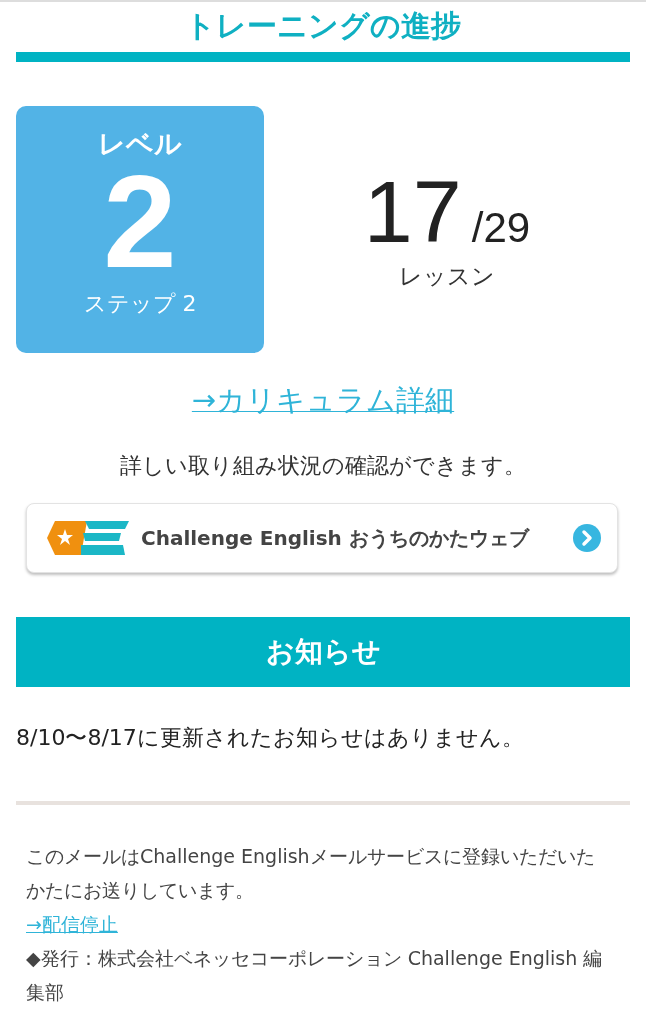  What do you see at coordinates (140, 304) in the screenshot?
I see `step-label: ステップ 2` at bounding box center [140, 304].